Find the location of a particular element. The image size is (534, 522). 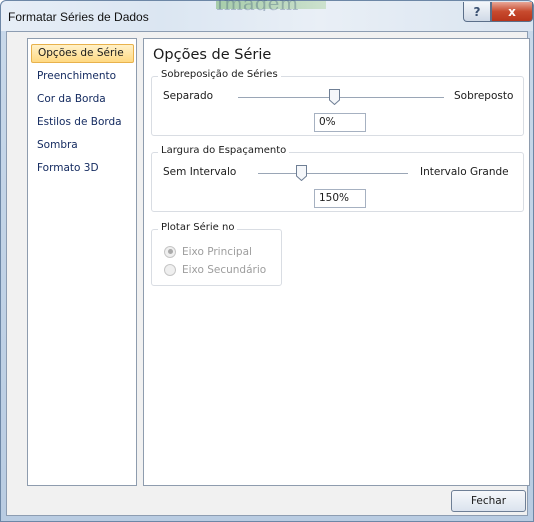

overlap-min-label: Separado is located at coordinates (188, 96).